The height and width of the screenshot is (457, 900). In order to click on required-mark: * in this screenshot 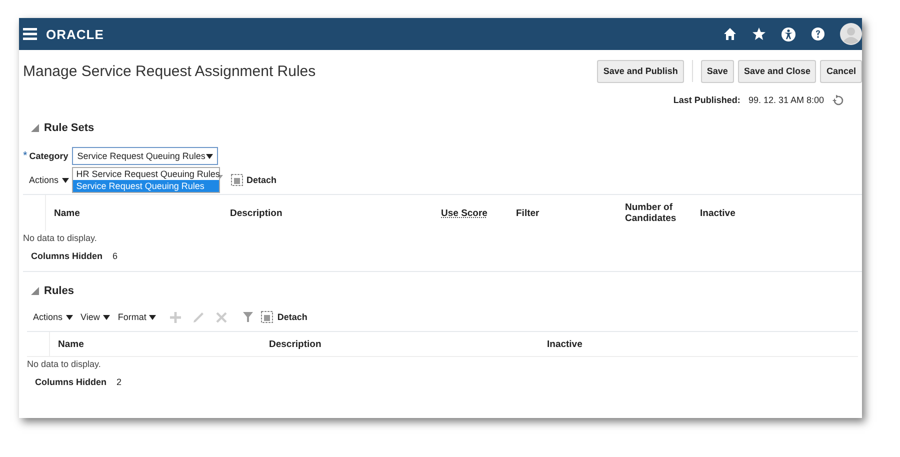, I will do `click(25, 156)`.